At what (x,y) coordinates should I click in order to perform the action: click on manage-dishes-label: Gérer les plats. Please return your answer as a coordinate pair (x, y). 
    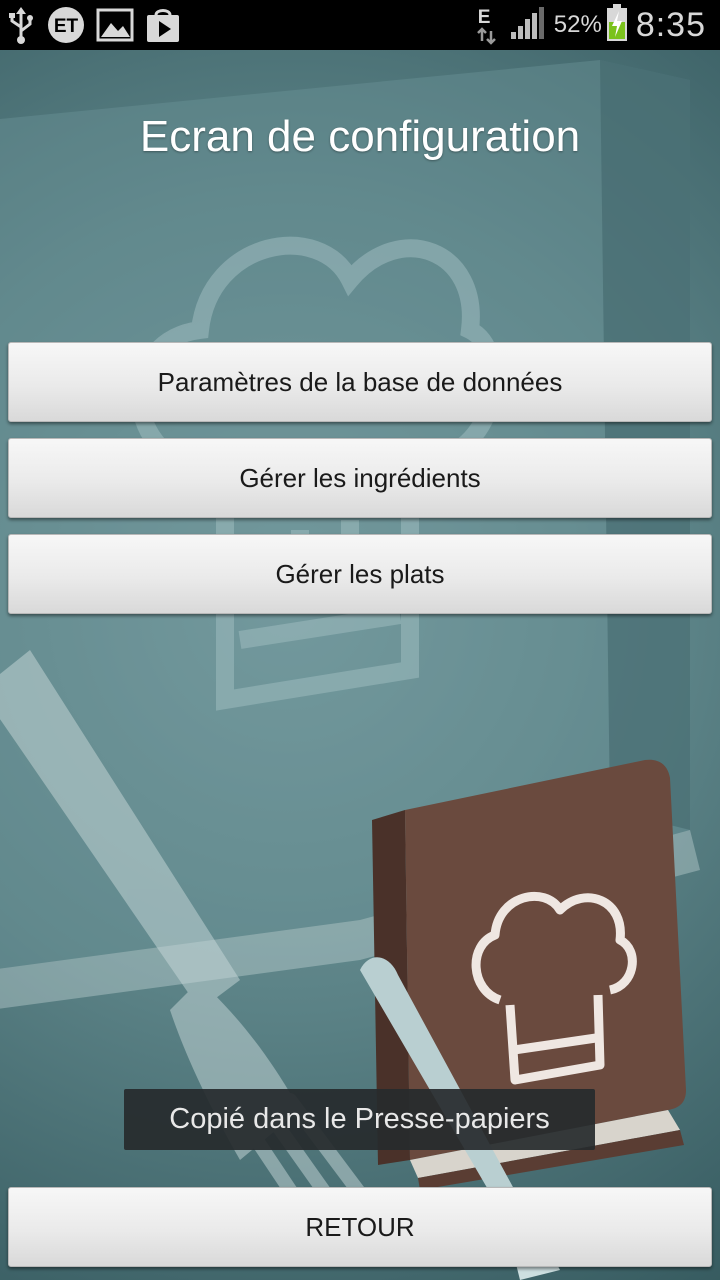
    Looking at the image, I should click on (360, 573).